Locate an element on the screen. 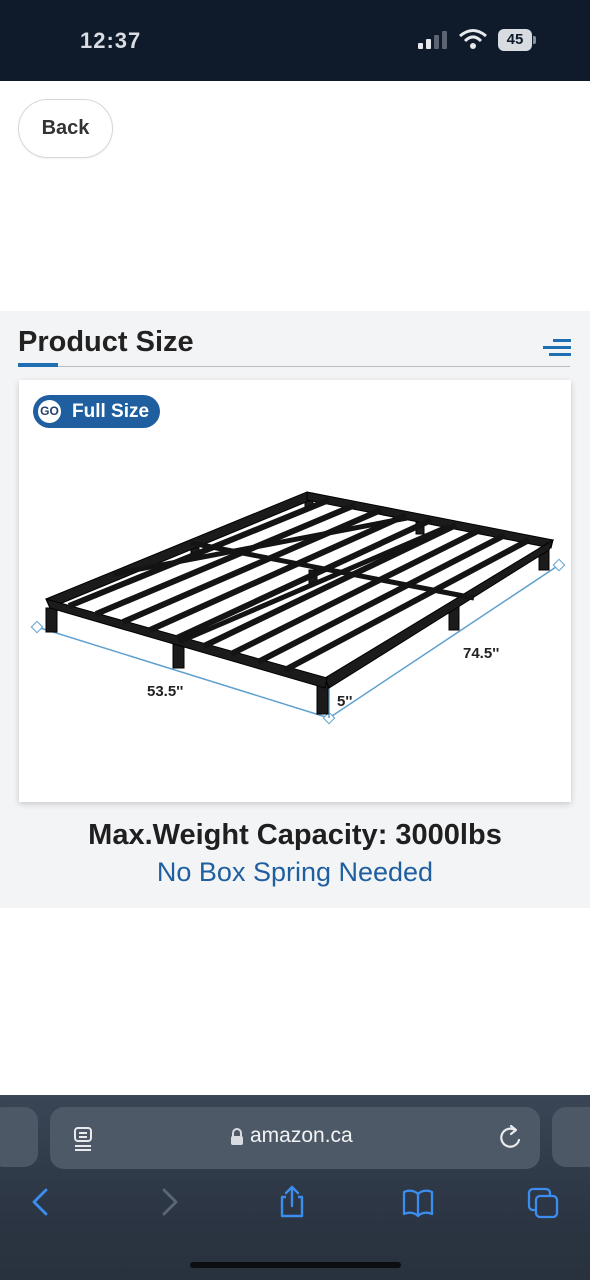 The height and width of the screenshot is (1280, 590). reload-icon is located at coordinates (511, 1138).